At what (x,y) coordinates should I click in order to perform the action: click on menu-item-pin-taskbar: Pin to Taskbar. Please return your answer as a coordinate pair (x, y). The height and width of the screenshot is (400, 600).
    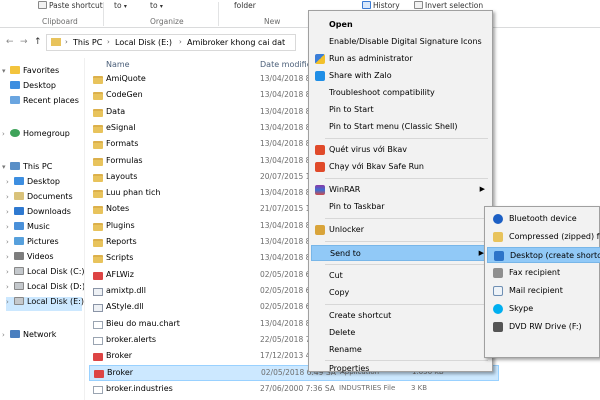
    Looking at the image, I should click on (400, 207).